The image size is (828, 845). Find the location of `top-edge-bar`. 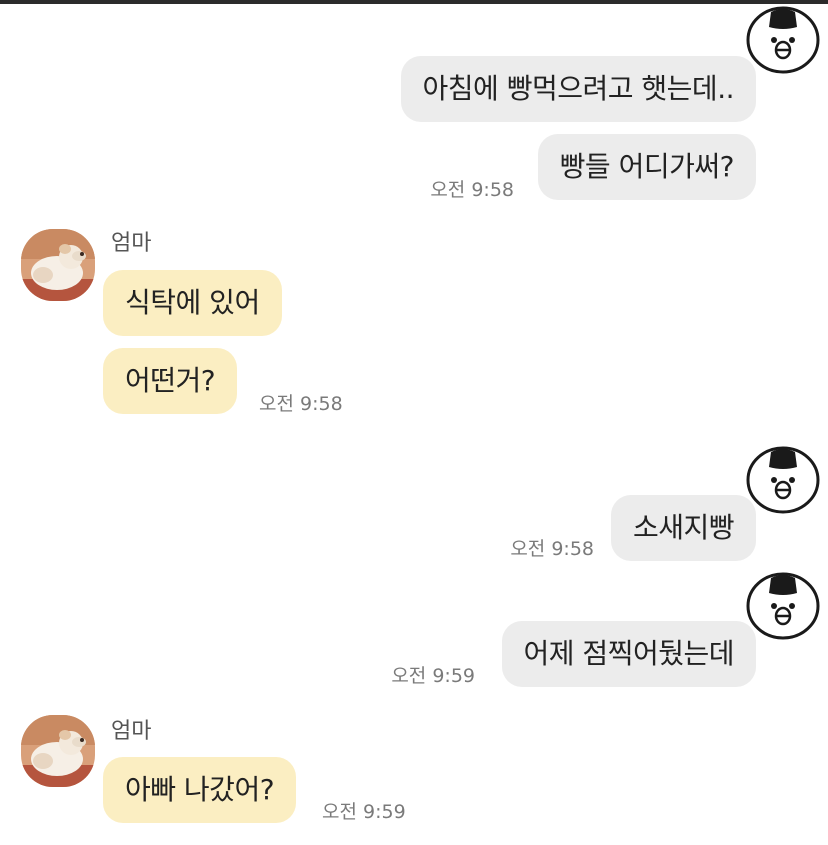

top-edge-bar is located at coordinates (414, 2).